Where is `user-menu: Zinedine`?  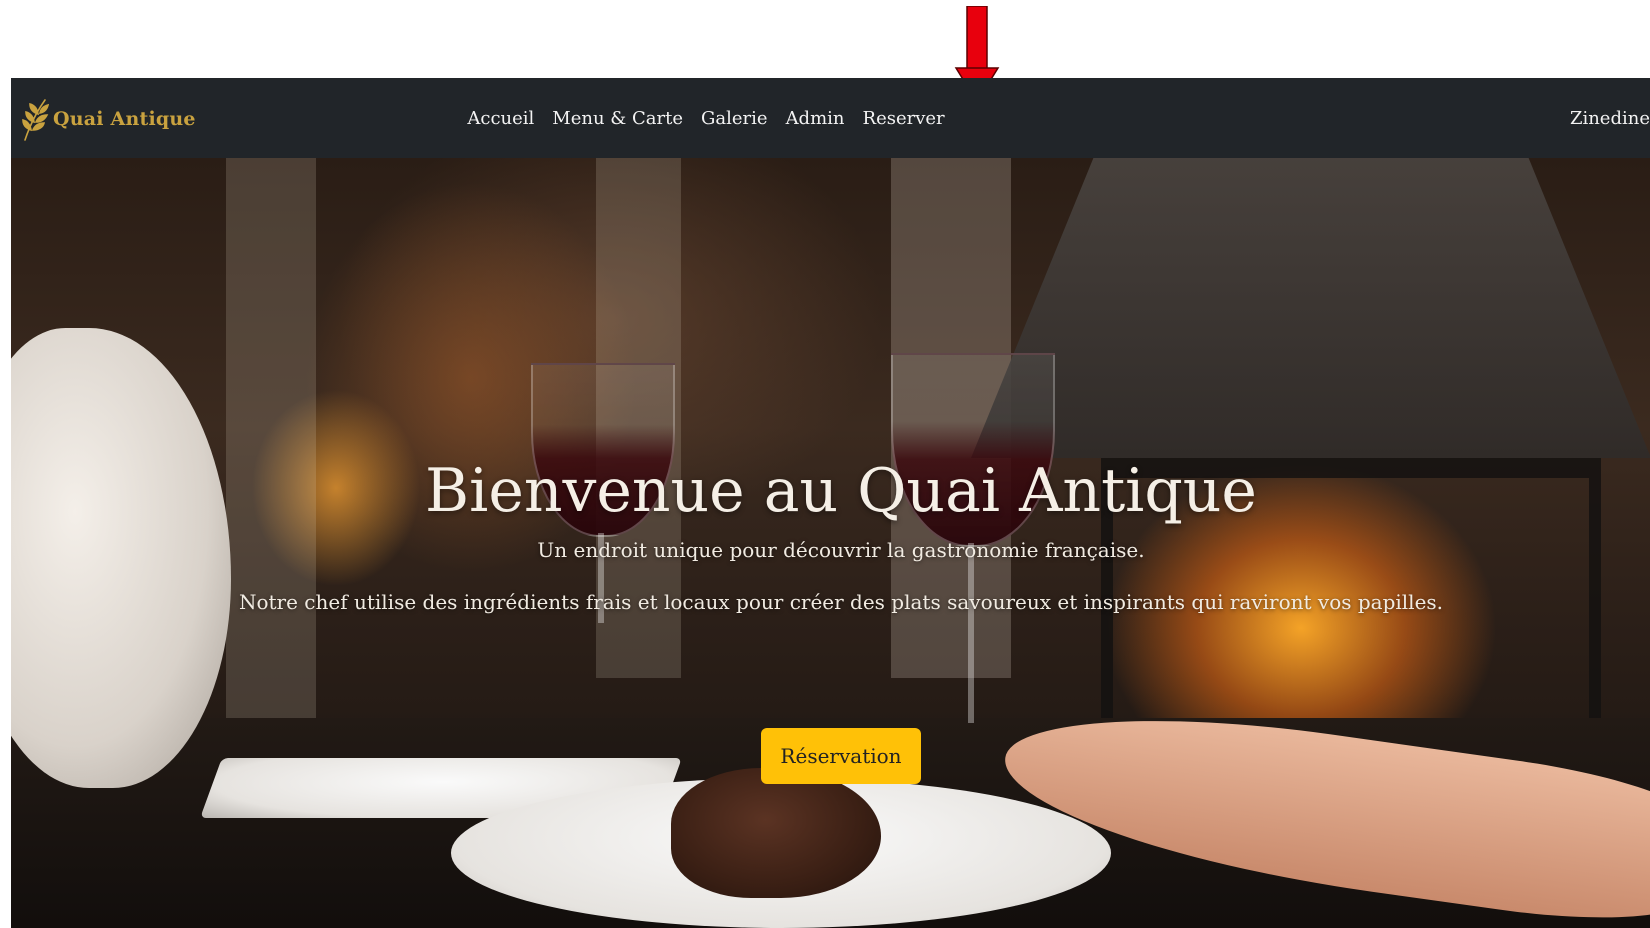
user-menu: Zinedine is located at coordinates (1610, 118).